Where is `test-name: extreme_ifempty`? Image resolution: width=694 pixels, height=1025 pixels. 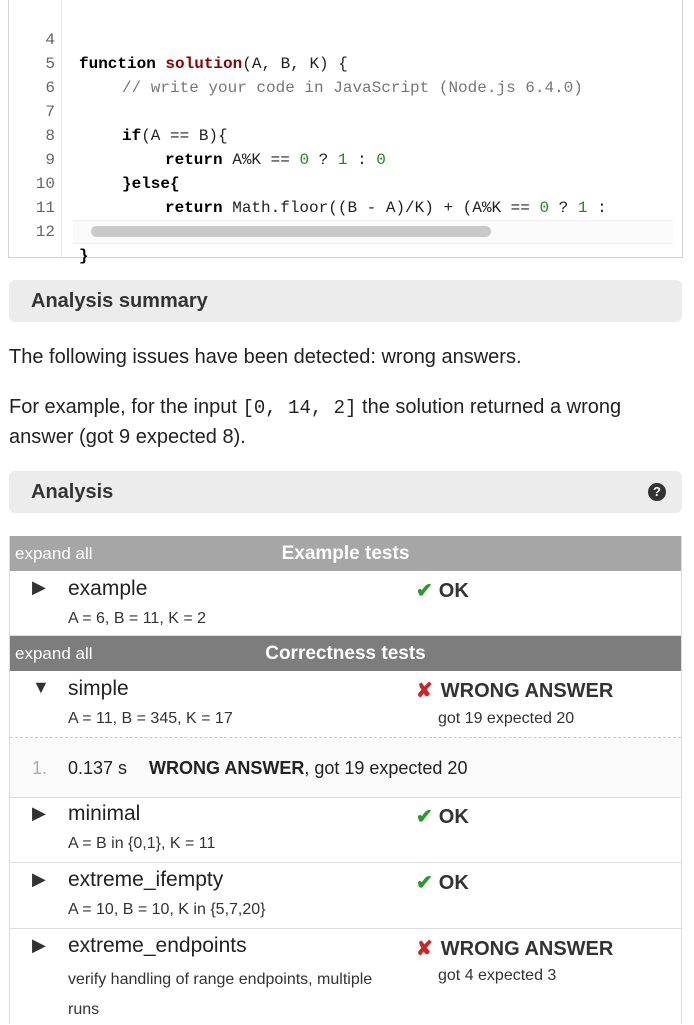 test-name: extreme_ifempty is located at coordinates (145, 880).